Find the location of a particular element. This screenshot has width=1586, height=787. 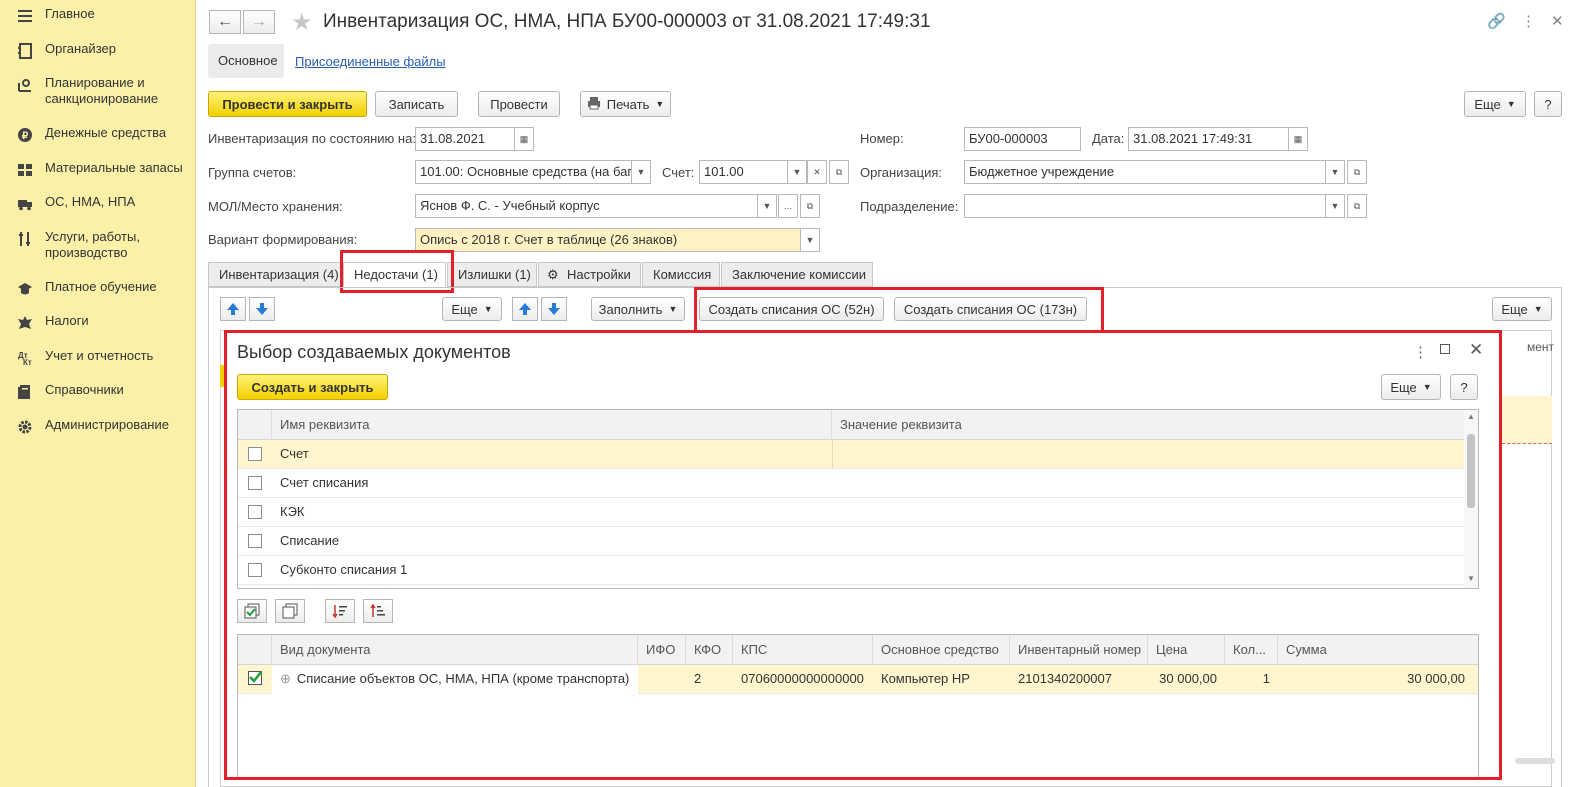

sort-asc-button is located at coordinates (378, 611).